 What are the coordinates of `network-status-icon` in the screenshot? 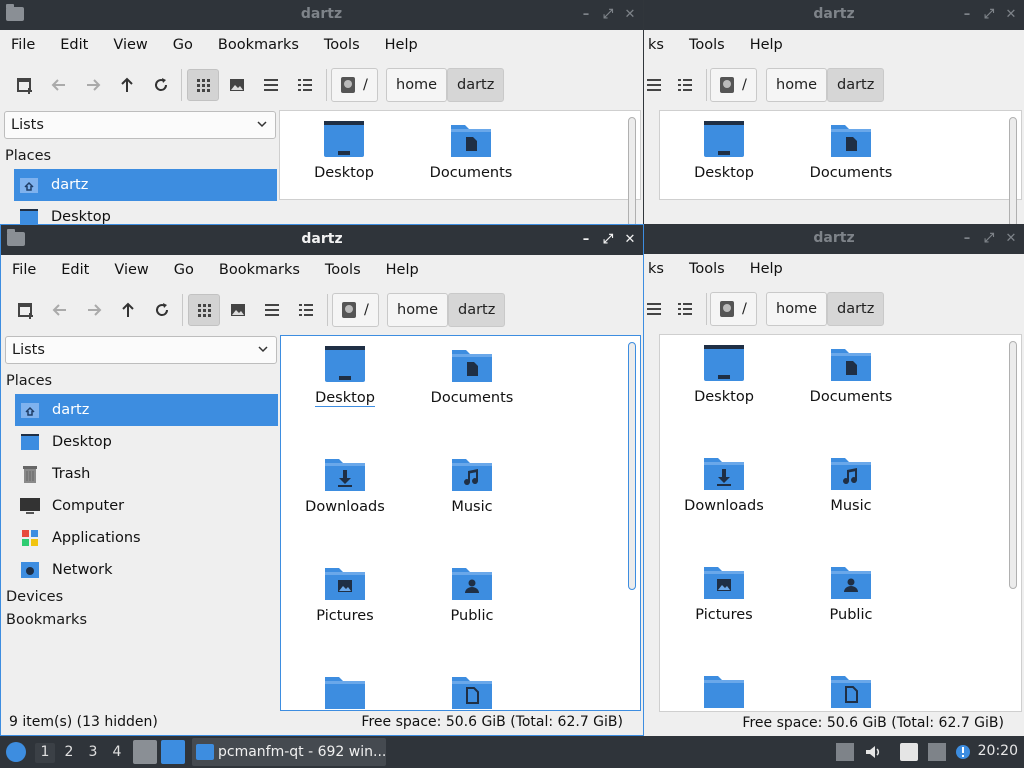 It's located at (937, 752).